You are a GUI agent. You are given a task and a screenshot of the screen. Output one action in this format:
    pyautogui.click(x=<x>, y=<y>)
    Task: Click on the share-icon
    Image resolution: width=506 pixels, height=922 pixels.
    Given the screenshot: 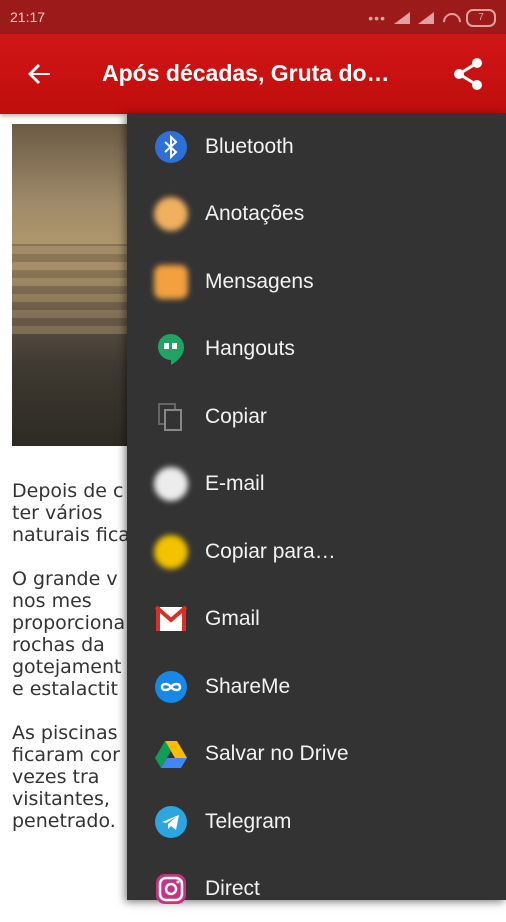 What is the action you would take?
    pyautogui.click(x=468, y=74)
    